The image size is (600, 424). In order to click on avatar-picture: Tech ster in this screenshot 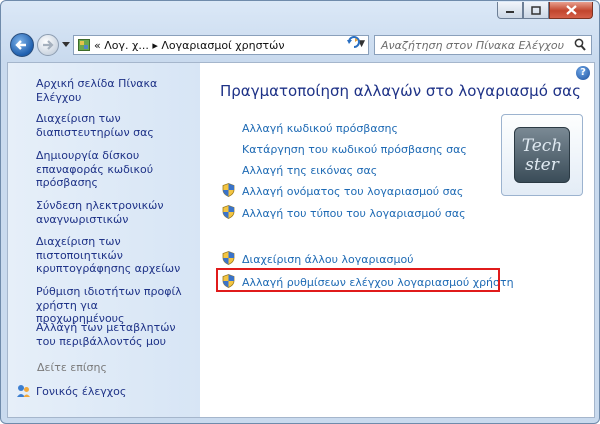, I will do `click(542, 155)`.